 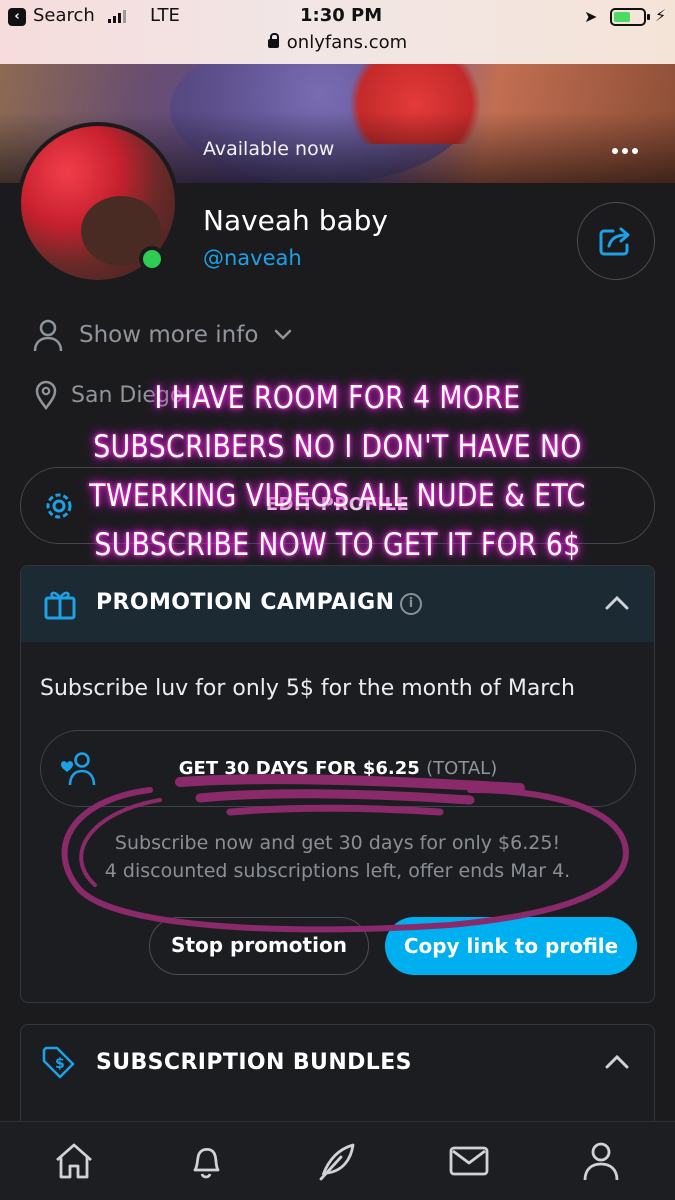 I want to click on nav-home, so click(x=74, y=1161).